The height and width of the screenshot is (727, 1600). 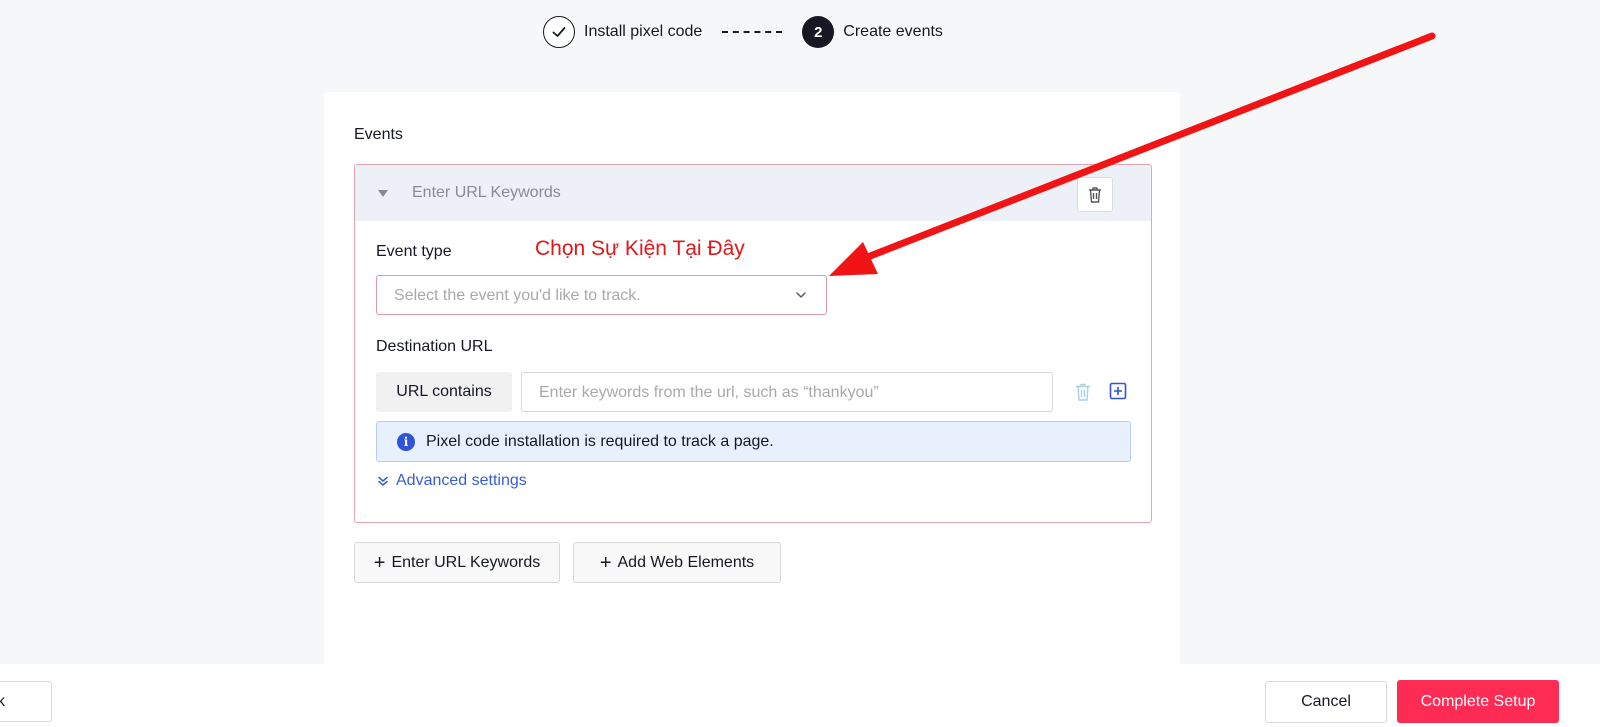 What do you see at coordinates (414, 251) in the screenshot?
I see `event-type-label: Event type` at bounding box center [414, 251].